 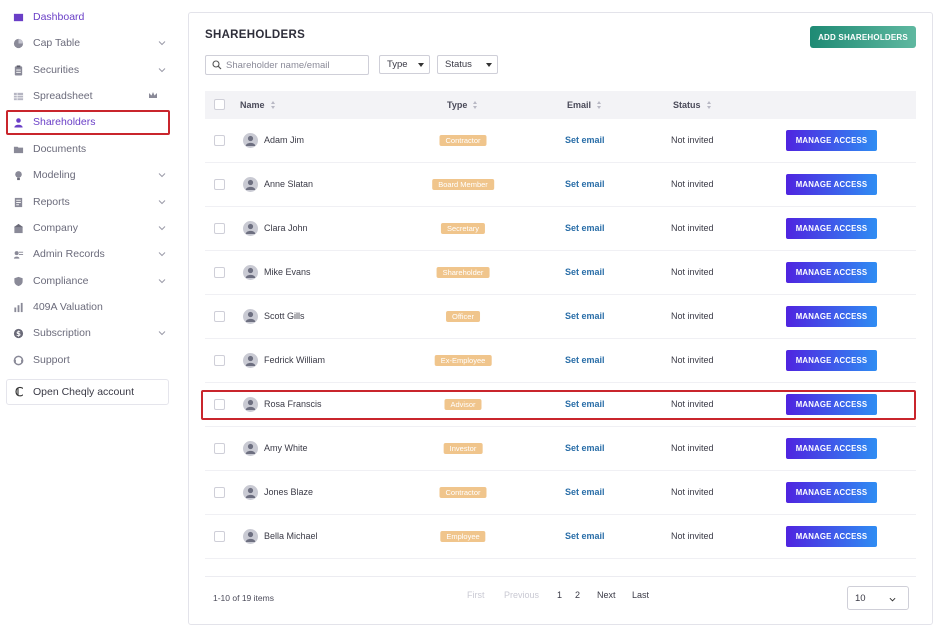 I want to click on shareholder-name: Bella Michael, so click(x=291, y=536).